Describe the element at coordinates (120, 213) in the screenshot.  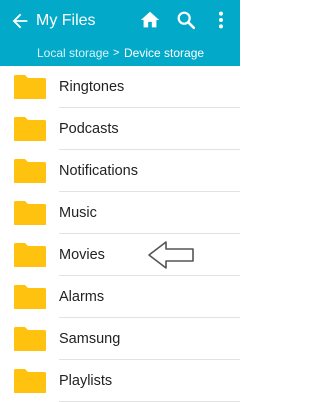
I see `folder-row-music: Music` at that location.